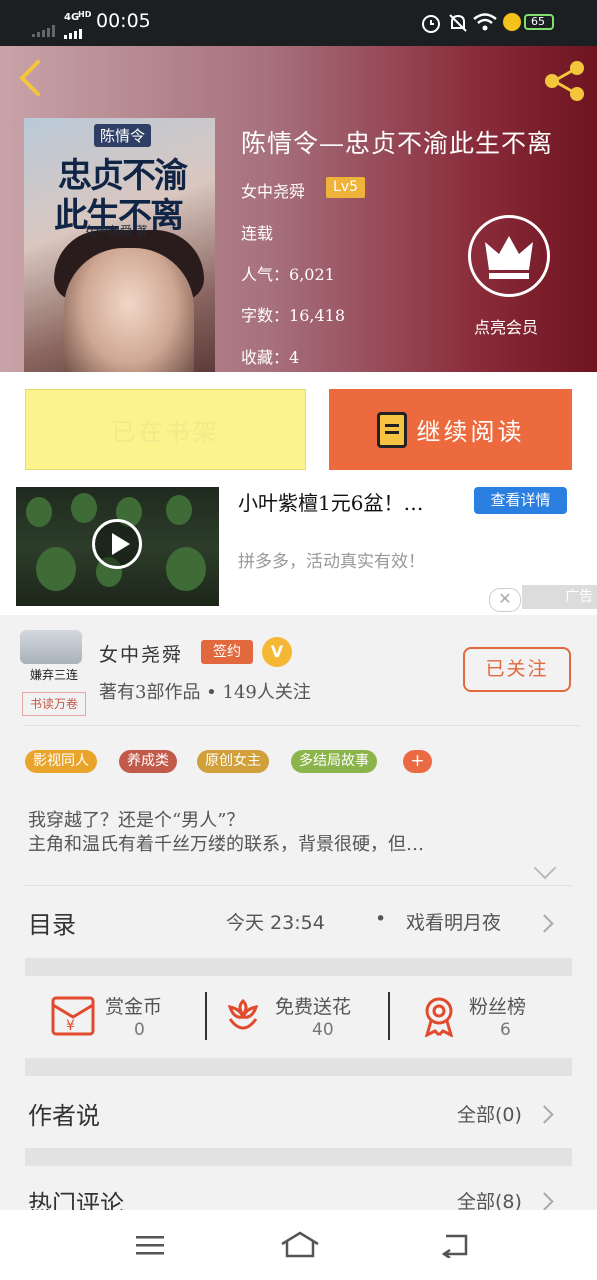 Image resolution: width=597 pixels, height=1280 pixels. I want to click on clock: 00:05, so click(123, 21).